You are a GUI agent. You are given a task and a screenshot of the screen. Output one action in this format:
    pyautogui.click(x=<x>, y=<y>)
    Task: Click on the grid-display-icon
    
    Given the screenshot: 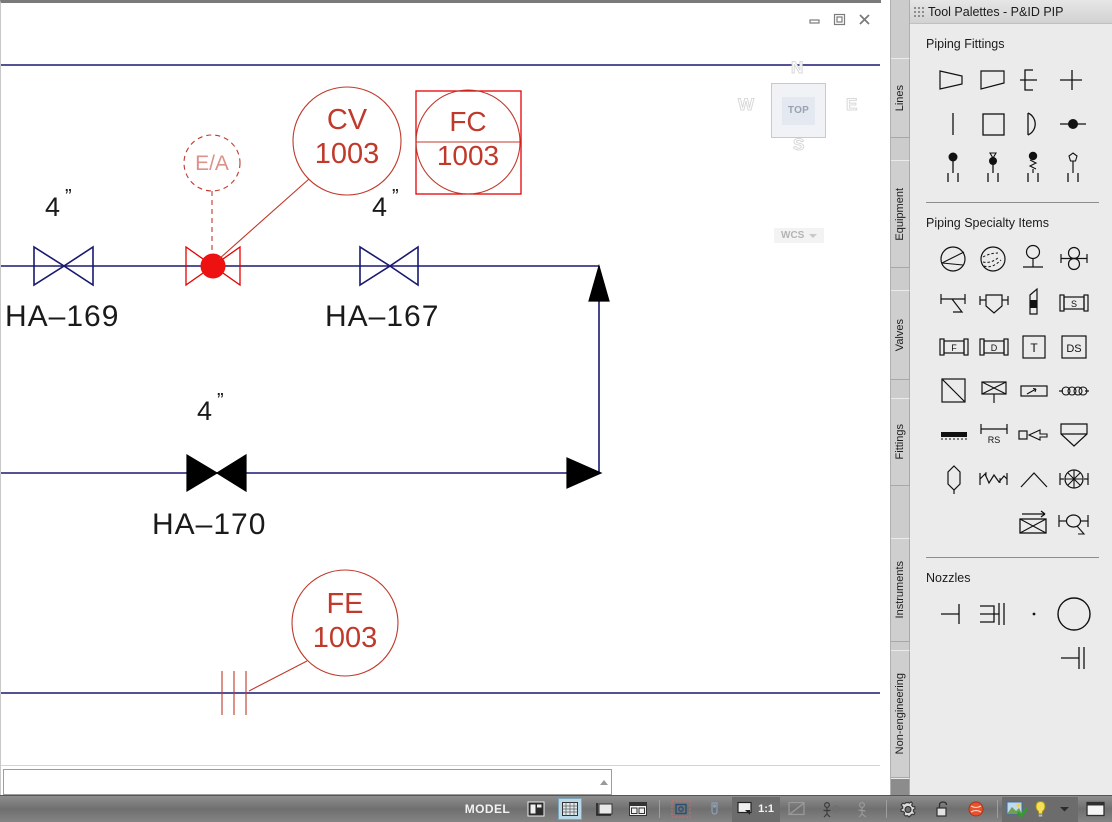 What is the action you would take?
    pyautogui.click(x=570, y=809)
    